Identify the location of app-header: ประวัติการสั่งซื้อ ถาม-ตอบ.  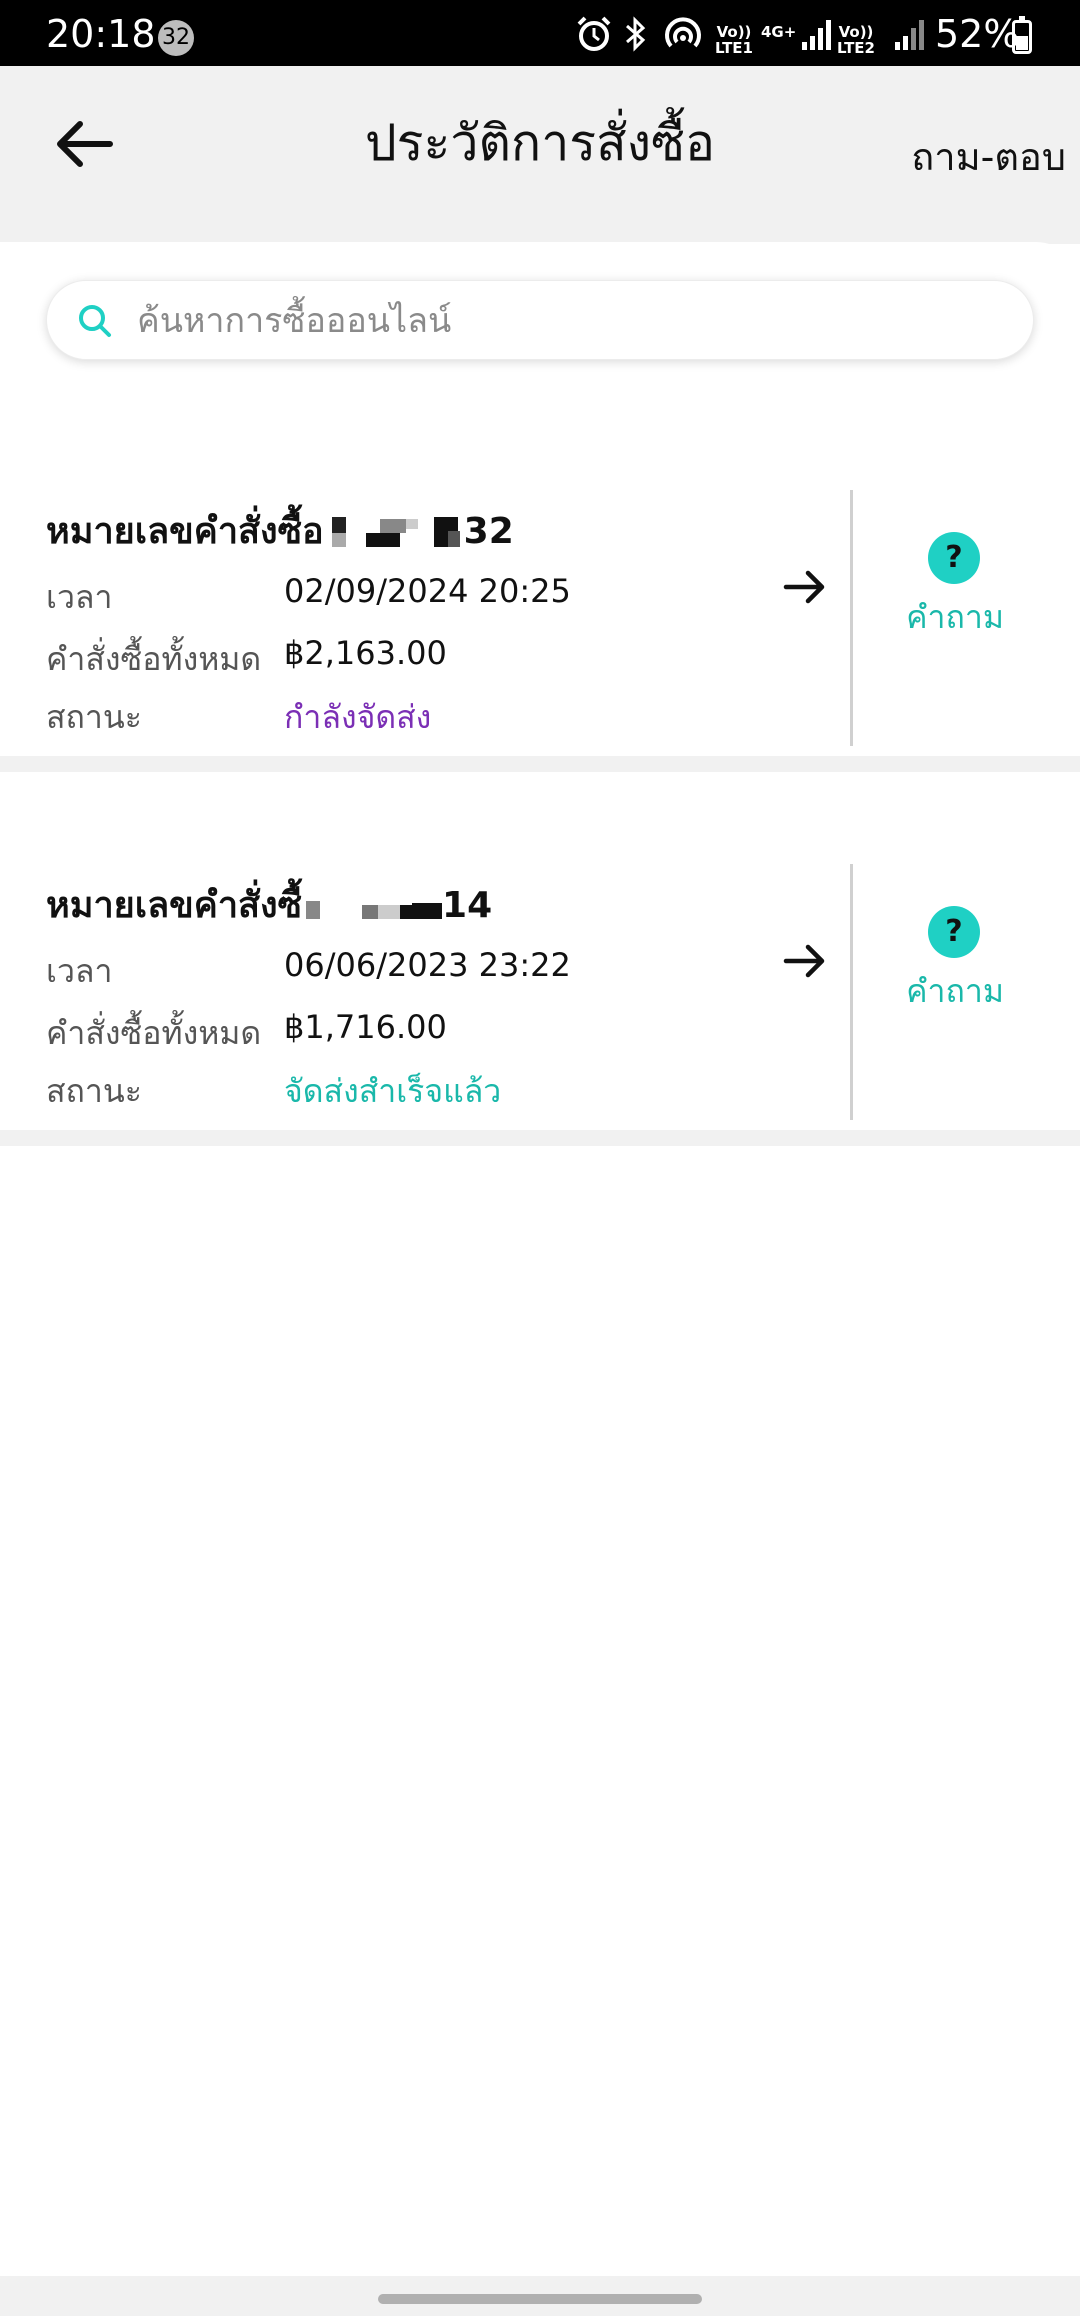
(540, 155).